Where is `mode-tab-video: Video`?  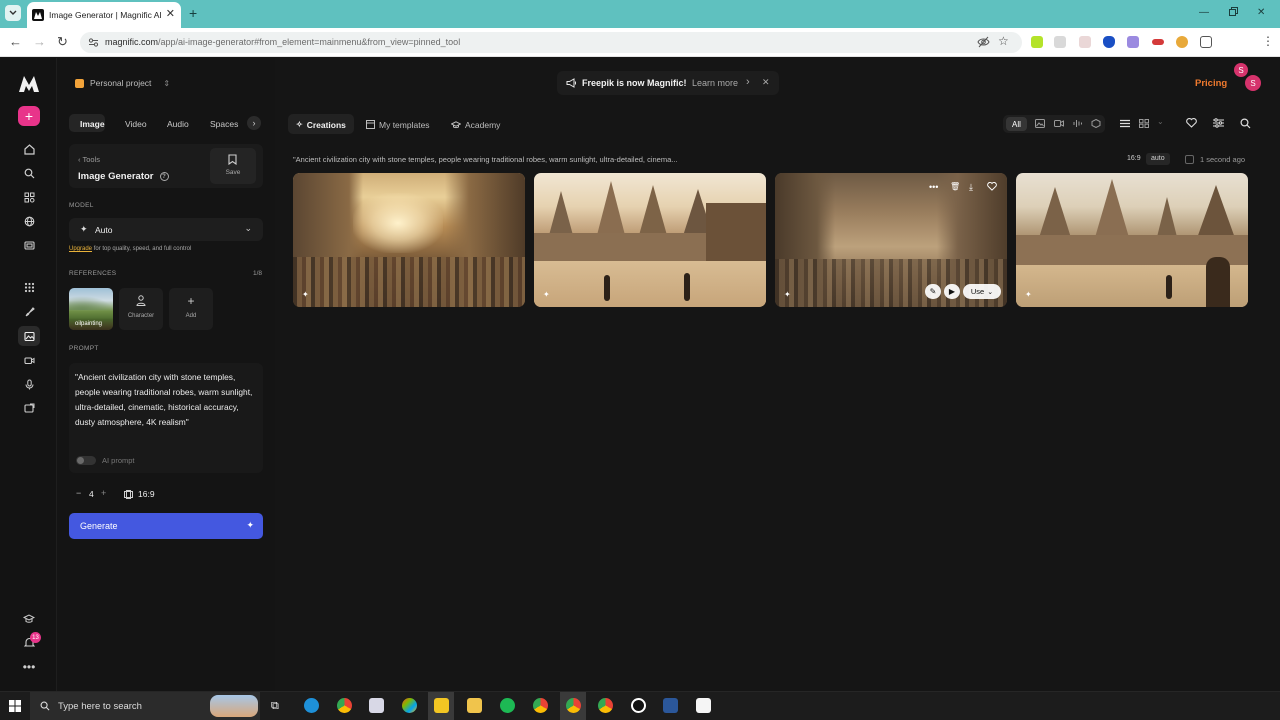 mode-tab-video: Video is located at coordinates (136, 124).